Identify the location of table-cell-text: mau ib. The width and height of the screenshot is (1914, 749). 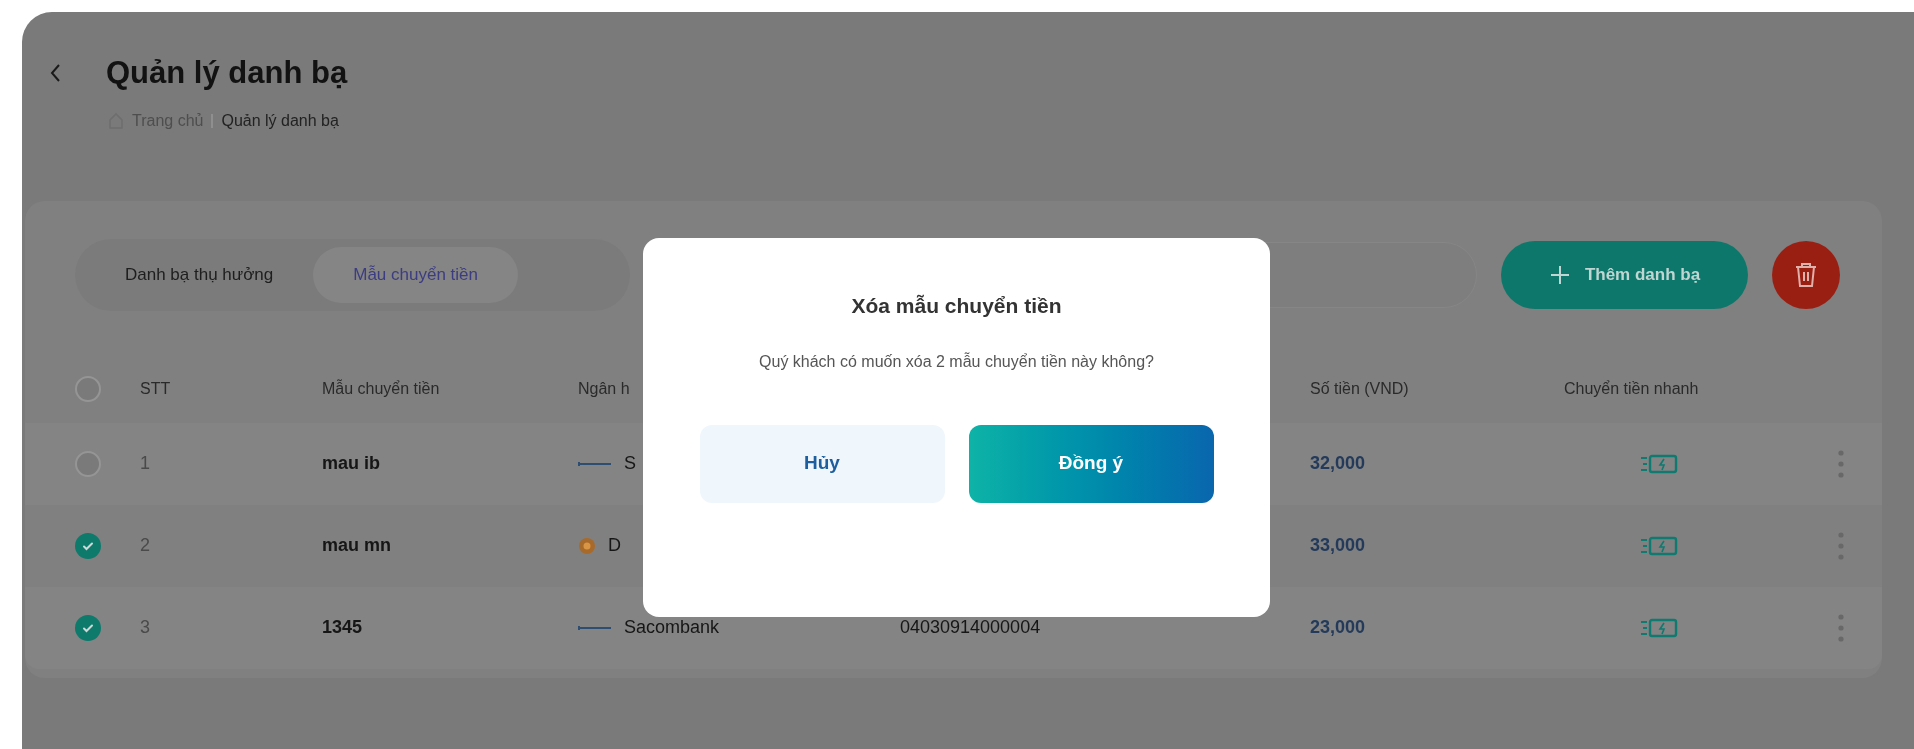
(351, 463).